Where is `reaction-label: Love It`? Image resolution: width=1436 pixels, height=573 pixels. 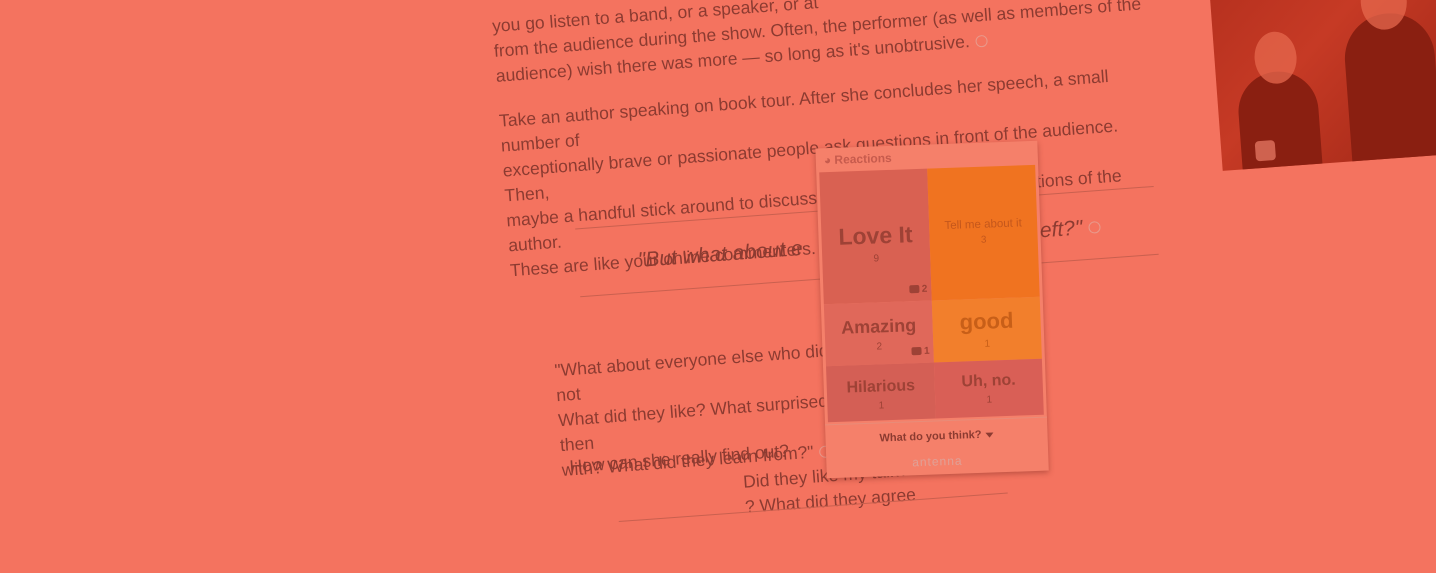
reaction-label: Love It is located at coordinates (875, 235).